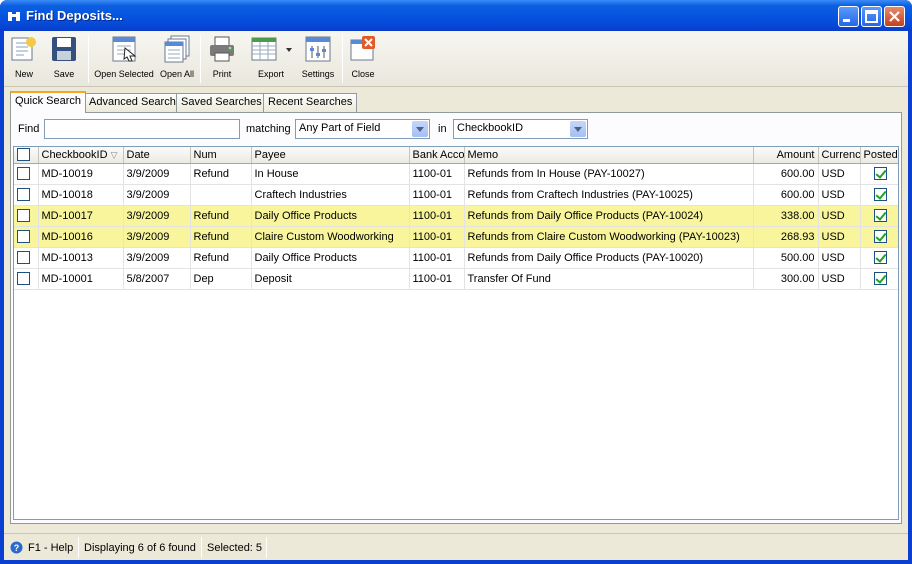  Describe the element at coordinates (50, 548) in the screenshot. I see `help-status: F1 - Help` at that location.